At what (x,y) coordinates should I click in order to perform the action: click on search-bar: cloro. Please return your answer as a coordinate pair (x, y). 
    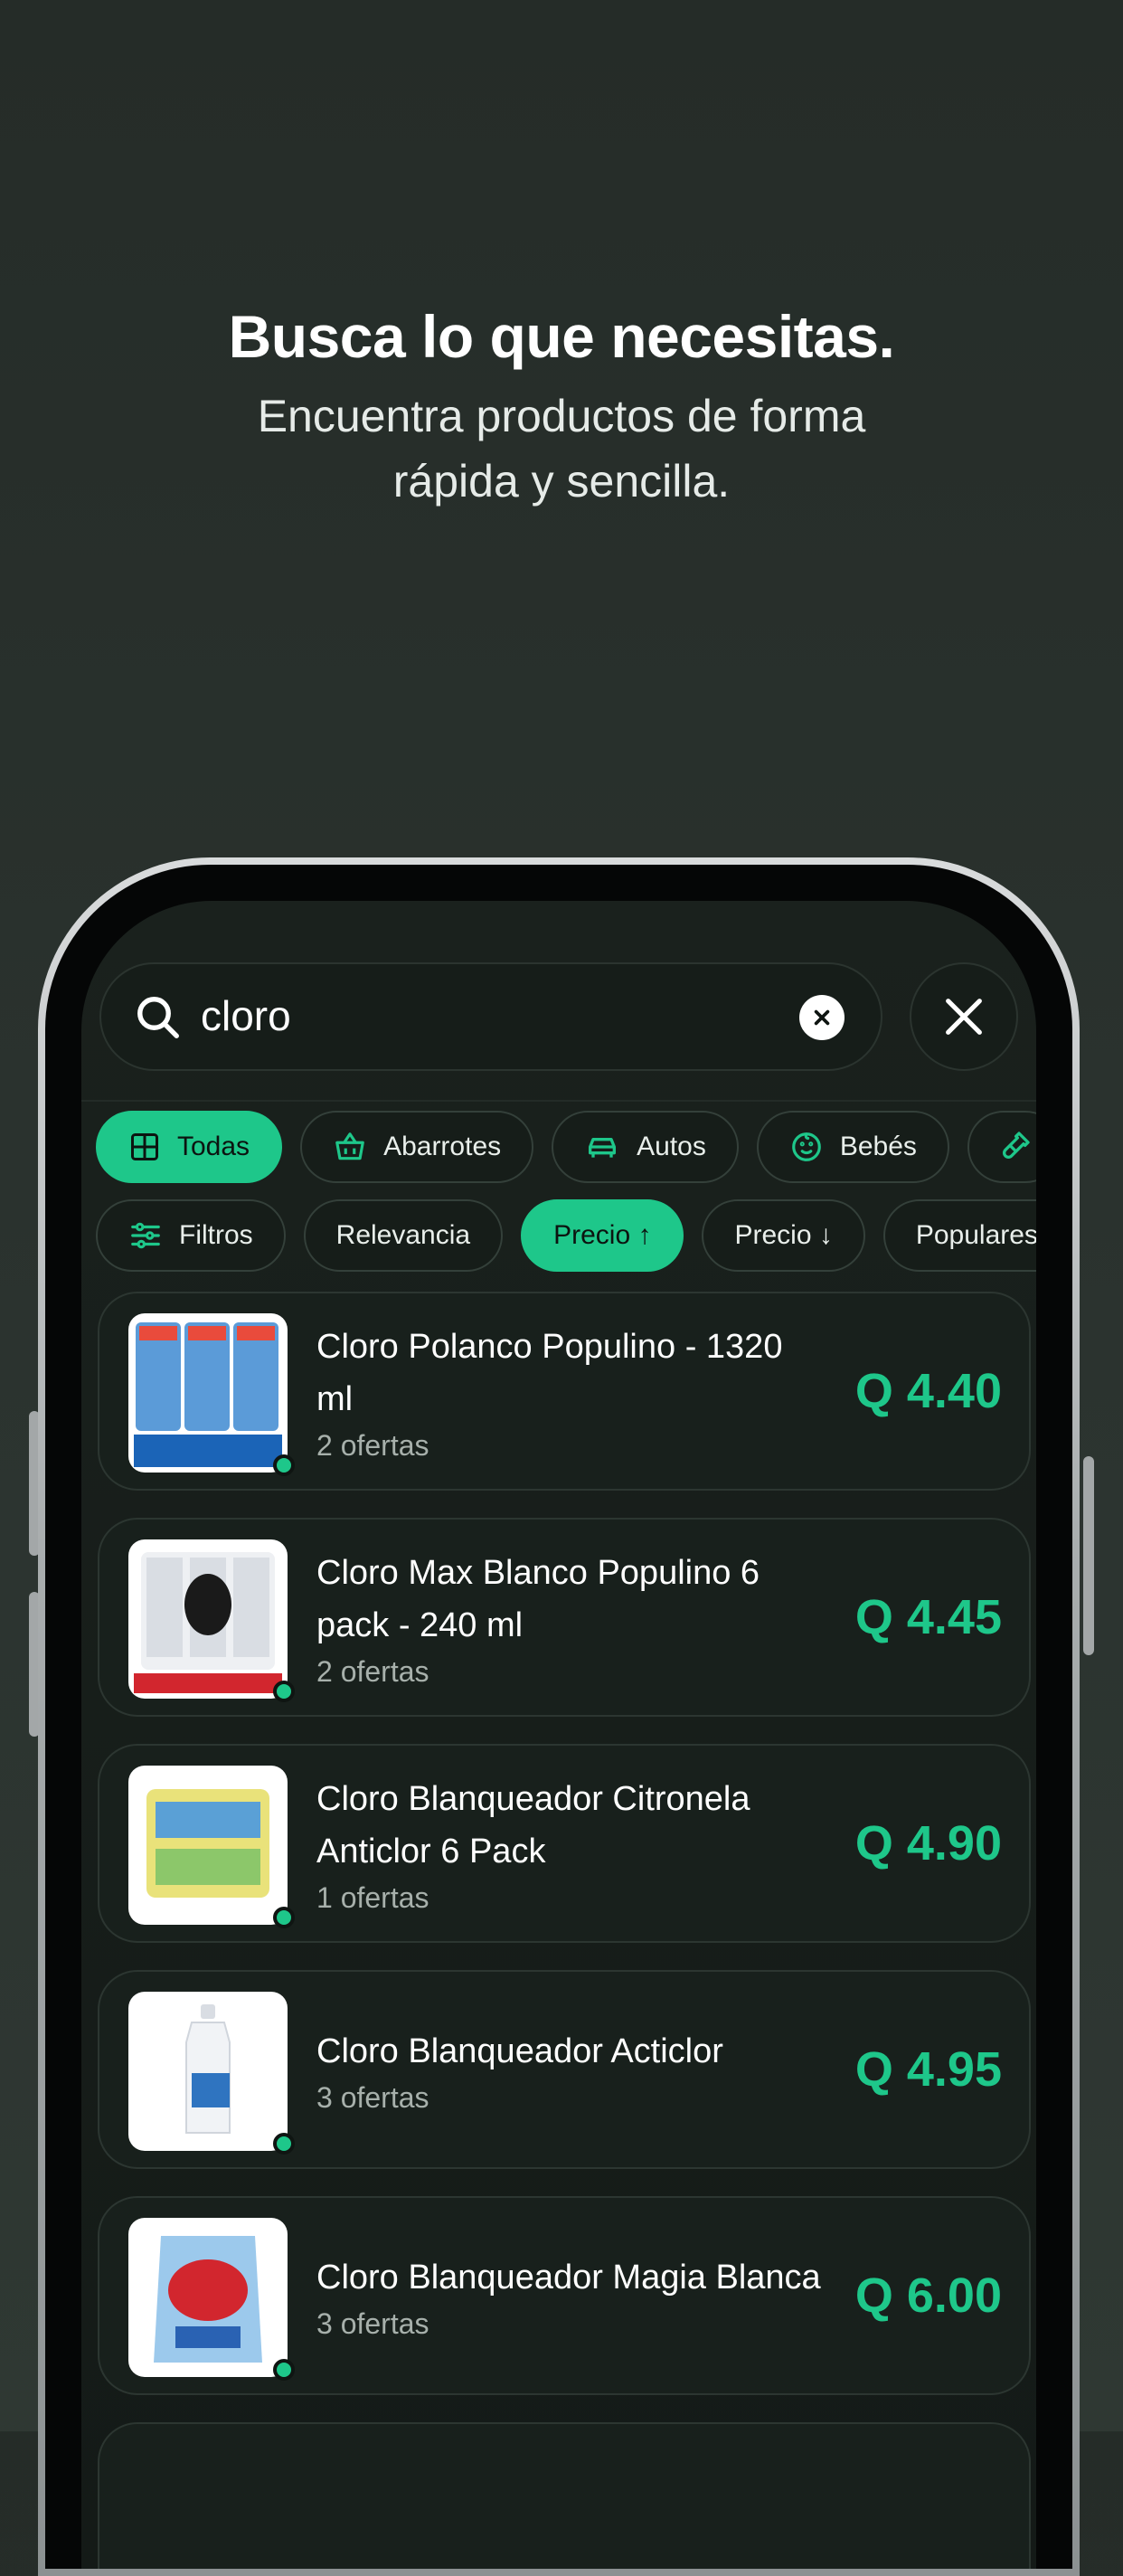
    Looking at the image, I should click on (558, 1017).